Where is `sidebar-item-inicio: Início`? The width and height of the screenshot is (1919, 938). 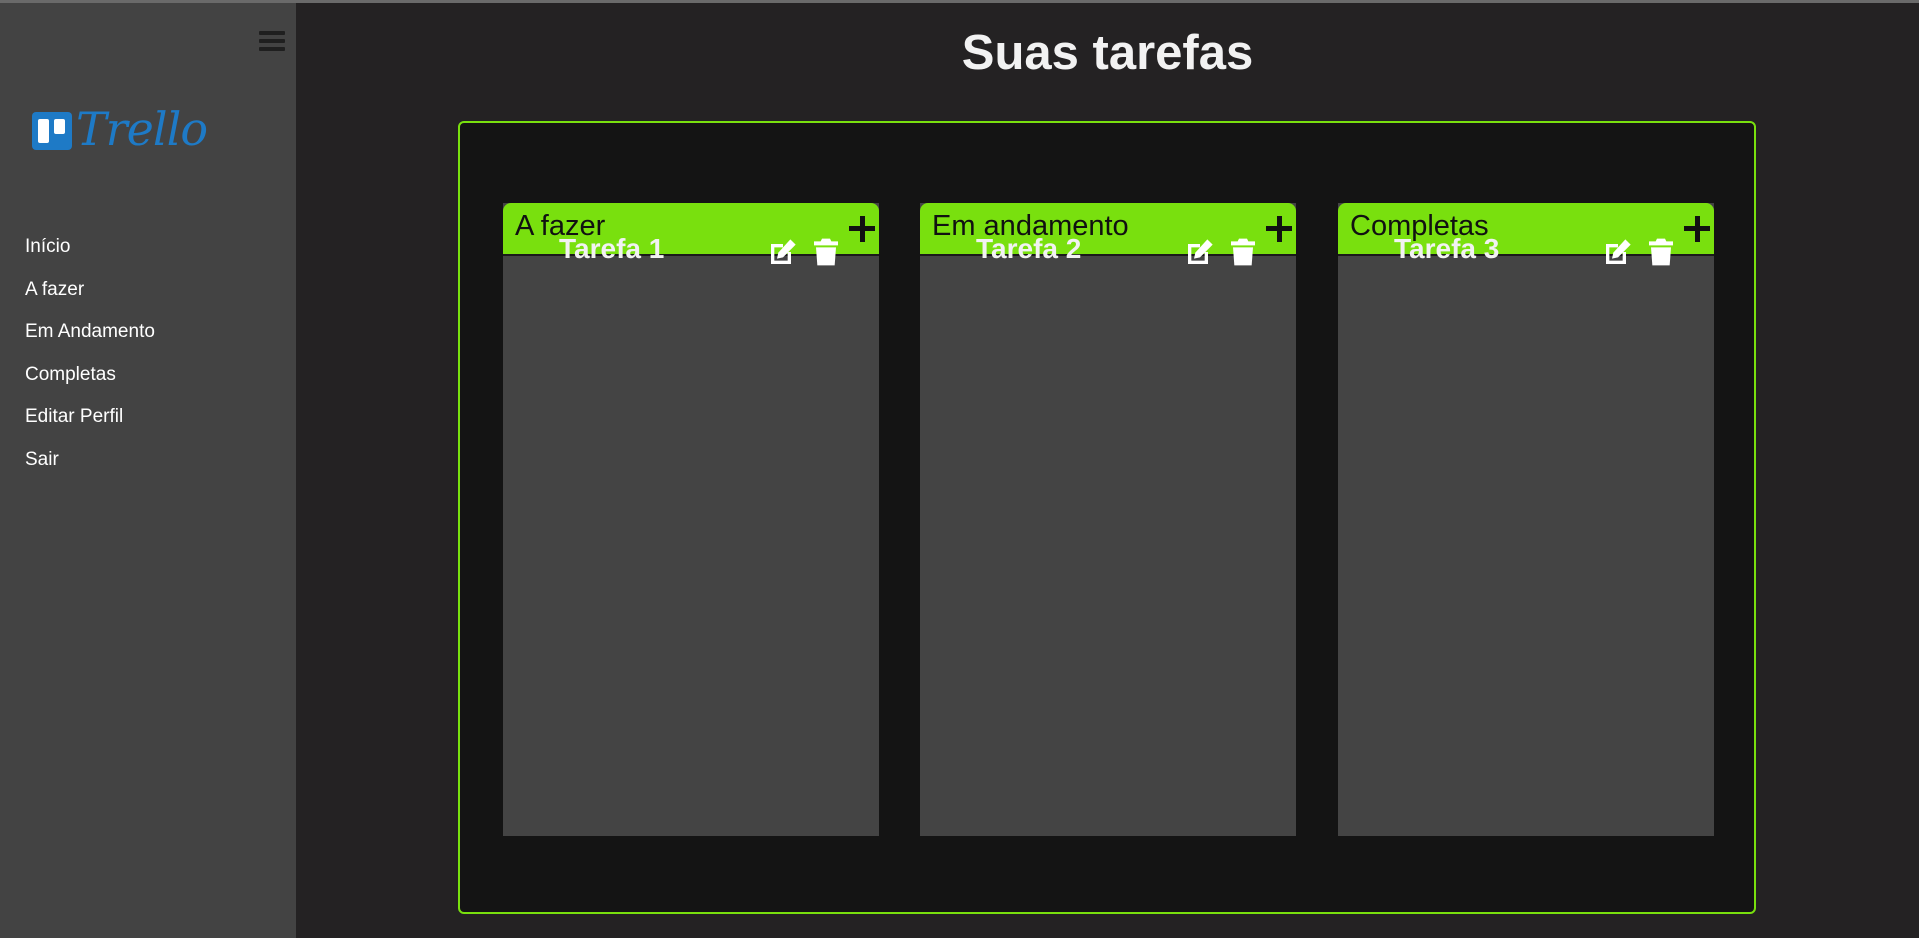
sidebar-item-inicio: Início is located at coordinates (90, 254).